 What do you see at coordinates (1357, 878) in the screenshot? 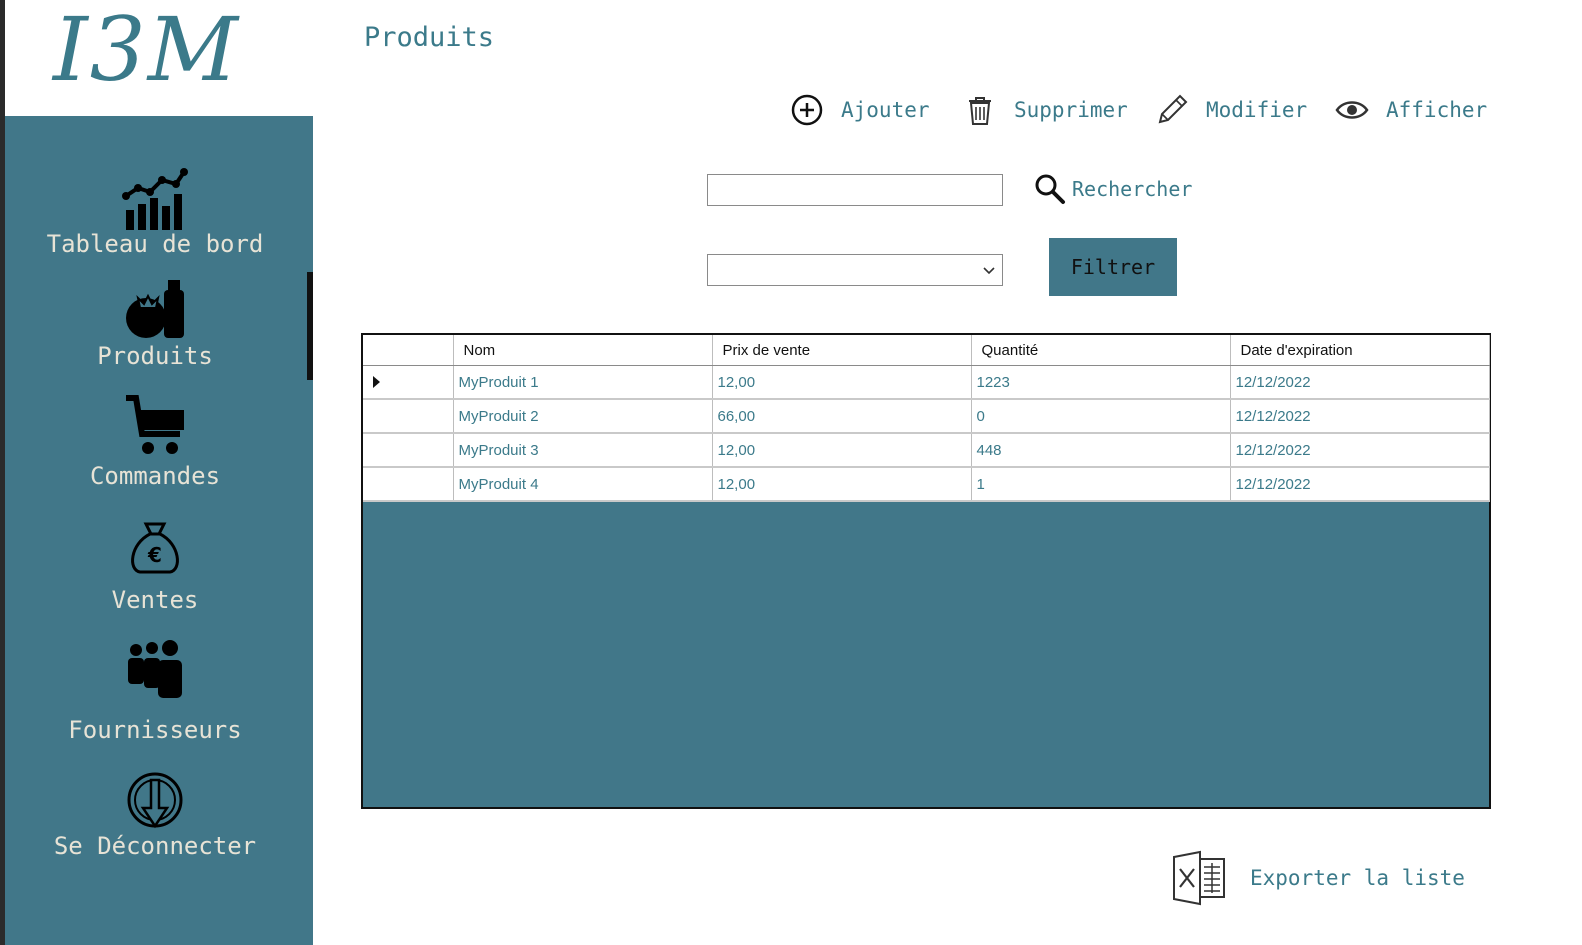
I see `export-button-label: Exporter la liste` at bounding box center [1357, 878].